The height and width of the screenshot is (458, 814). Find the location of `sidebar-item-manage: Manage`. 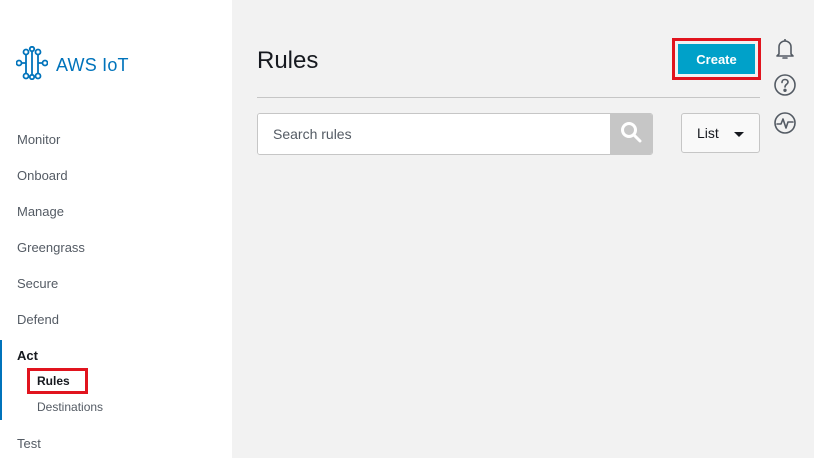

sidebar-item-manage: Manage is located at coordinates (40, 211).